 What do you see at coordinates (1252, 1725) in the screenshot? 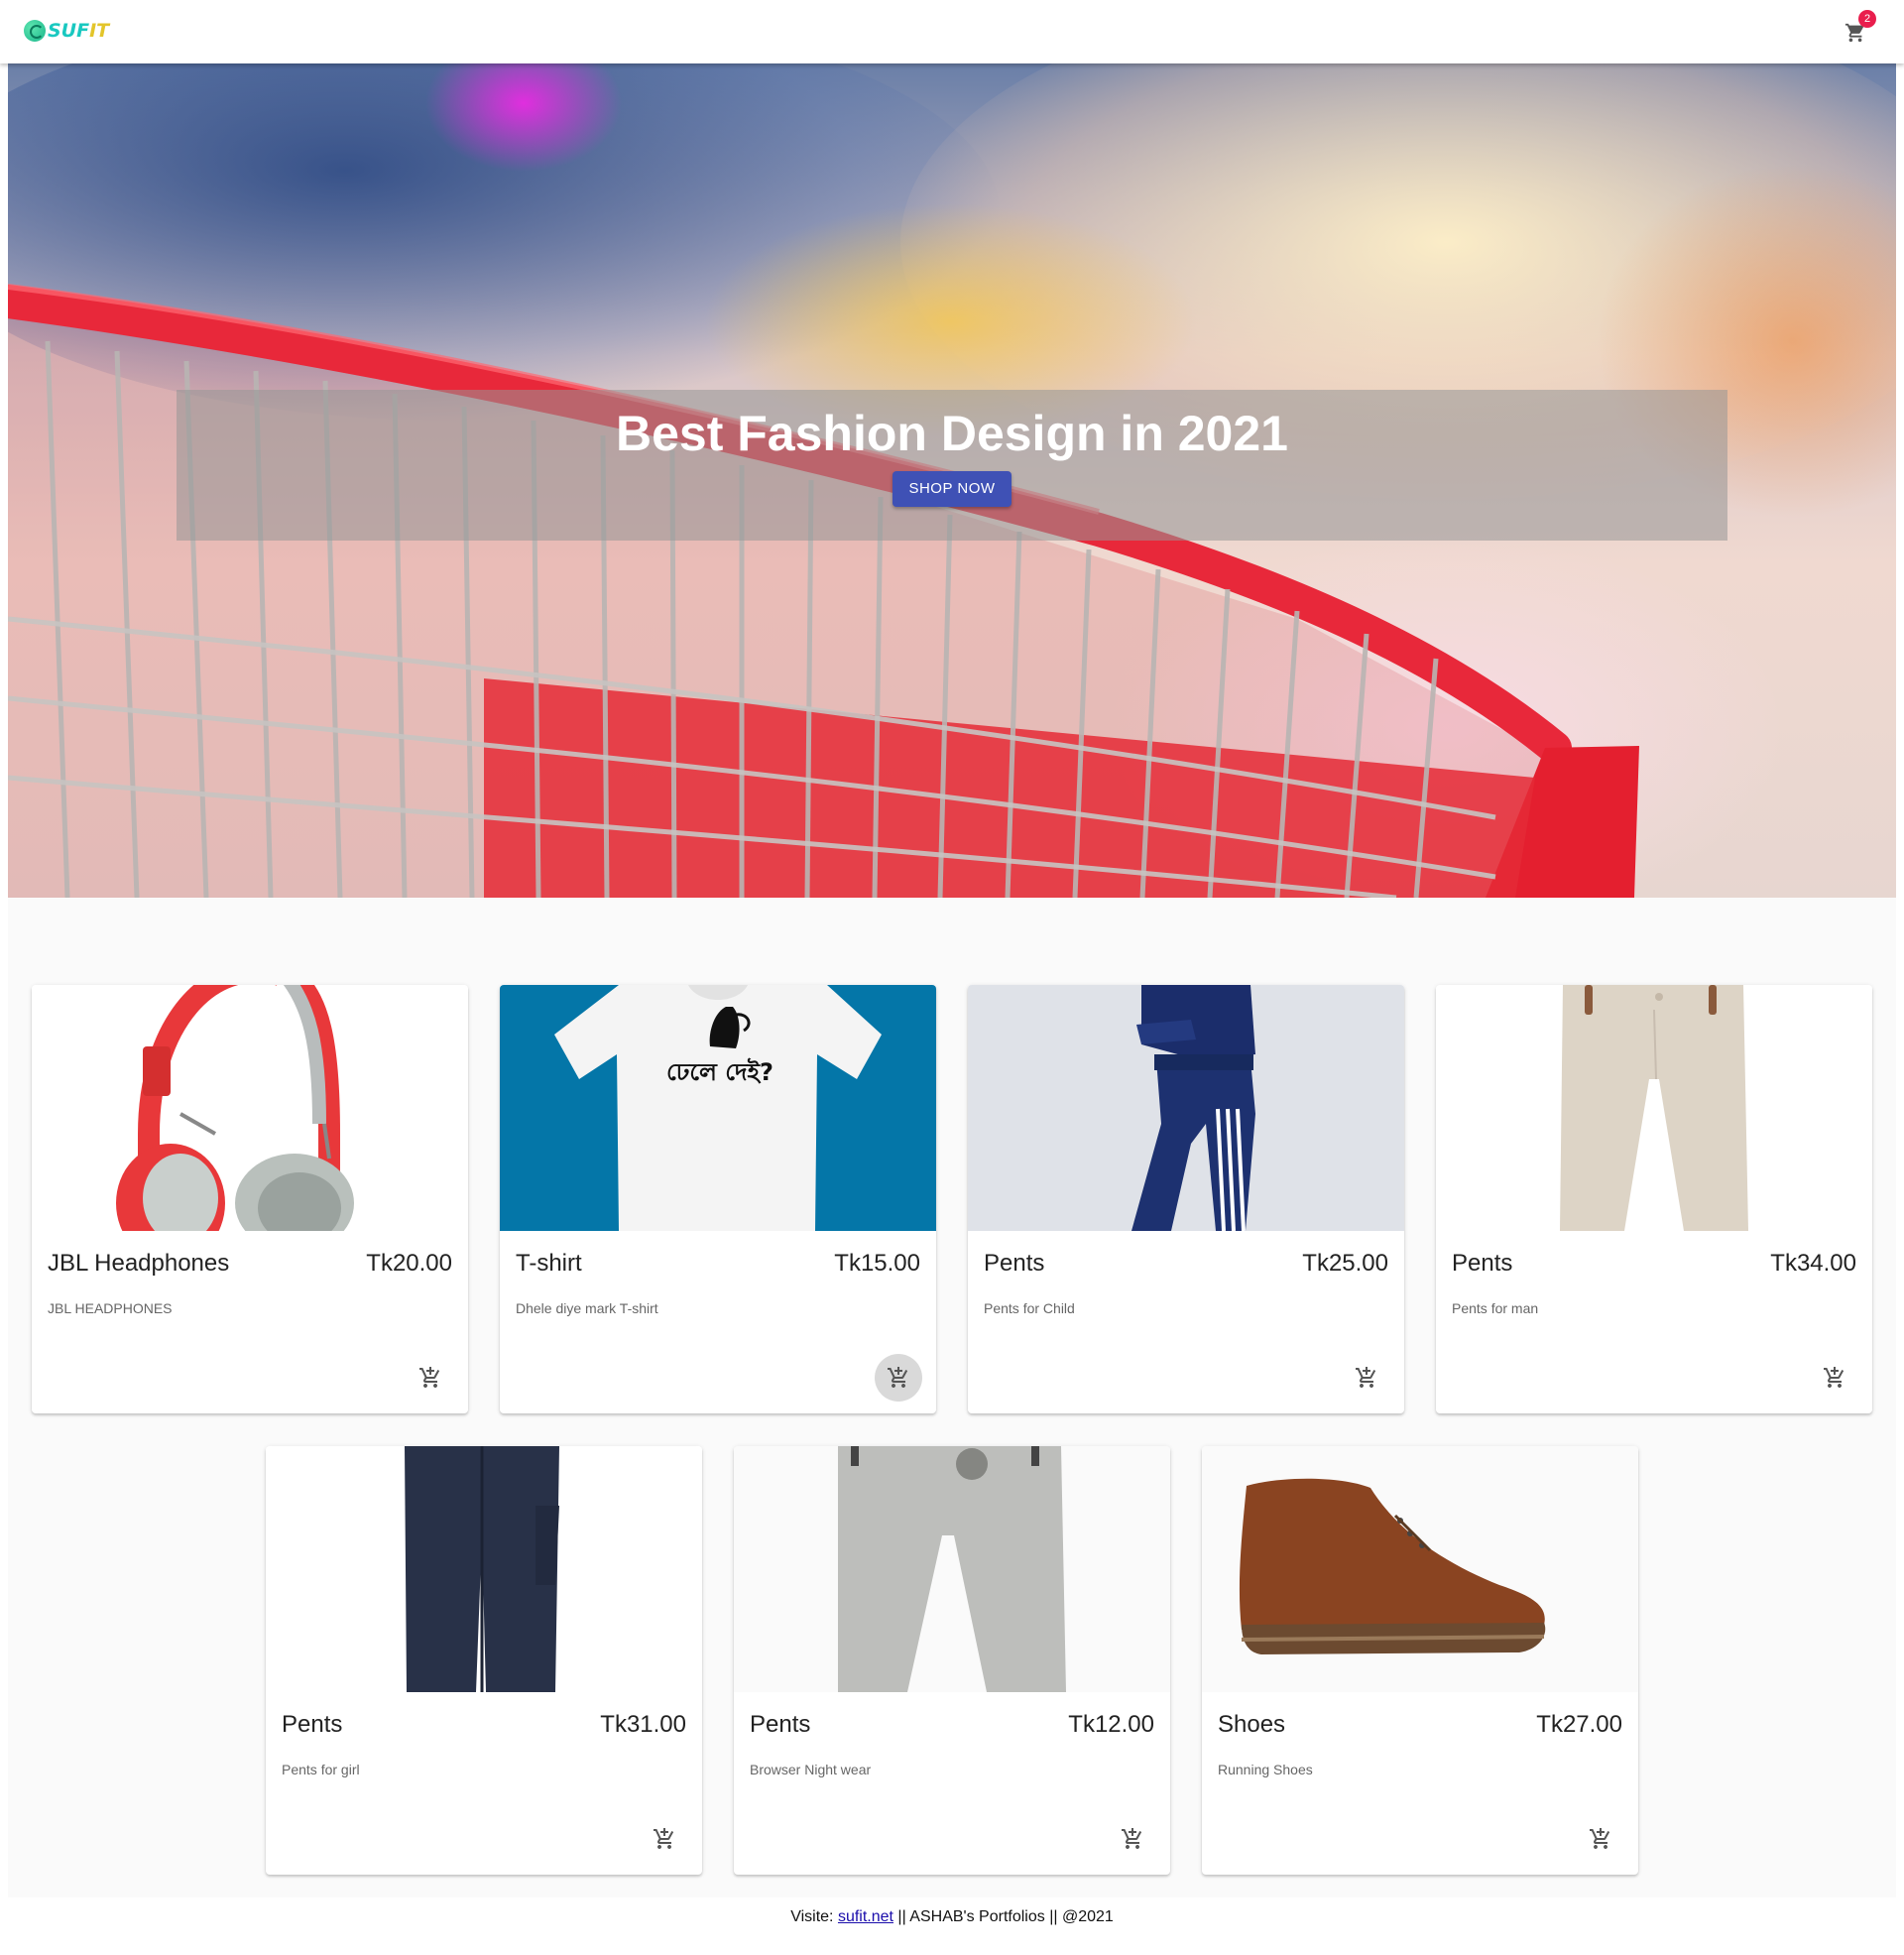
I see `product-name: Shoes` at bounding box center [1252, 1725].